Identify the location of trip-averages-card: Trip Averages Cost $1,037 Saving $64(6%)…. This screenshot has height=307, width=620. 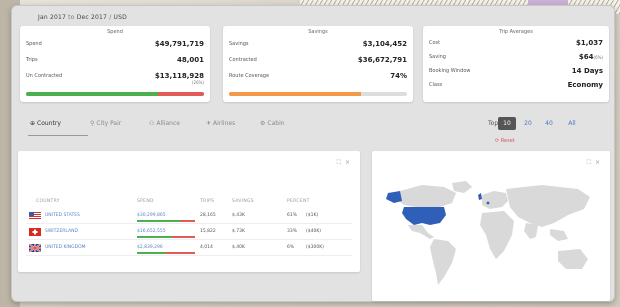
(516, 64).